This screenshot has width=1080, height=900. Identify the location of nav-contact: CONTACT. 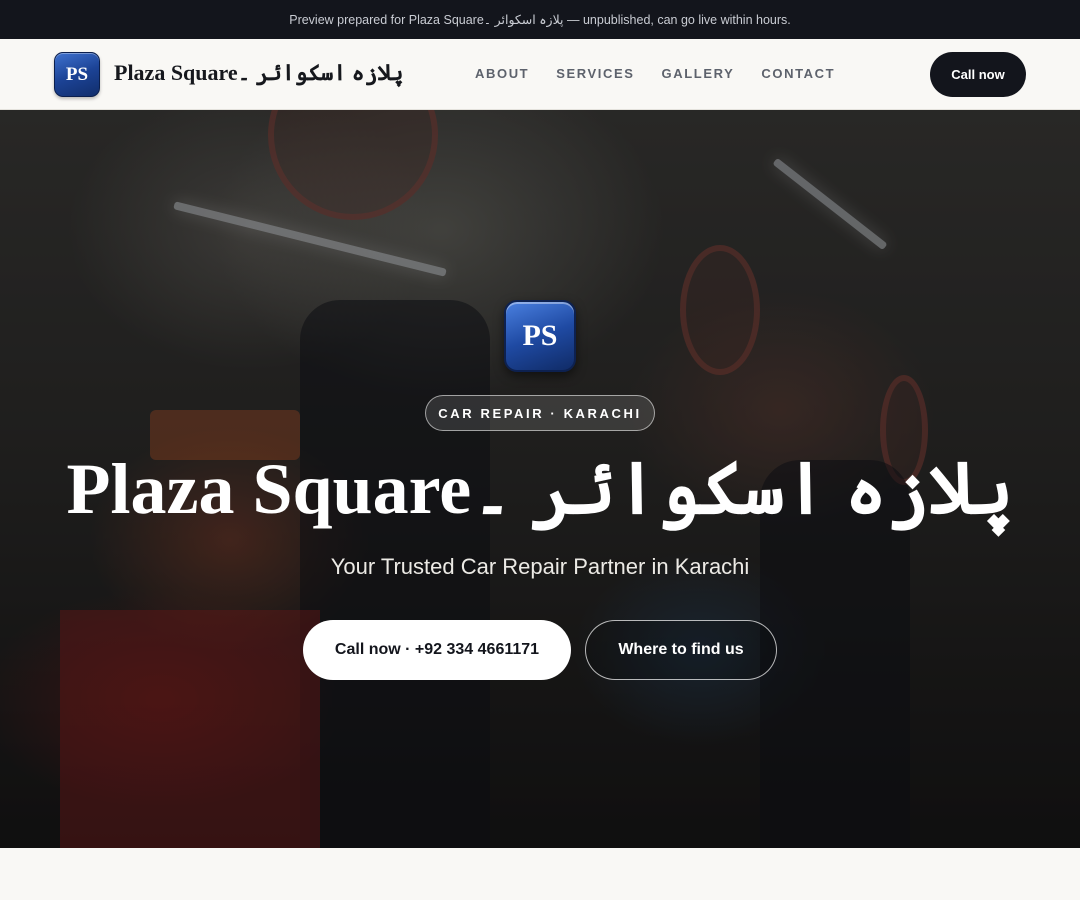
(798, 73).